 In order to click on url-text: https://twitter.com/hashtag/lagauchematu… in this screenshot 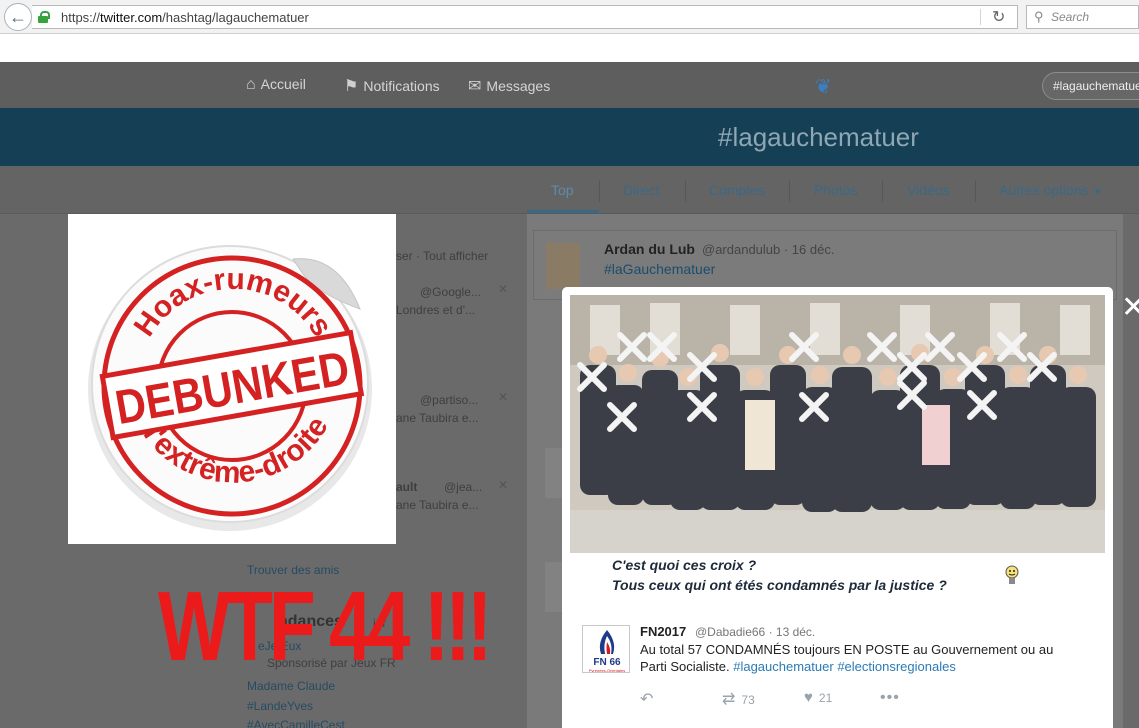, I will do `click(185, 17)`.